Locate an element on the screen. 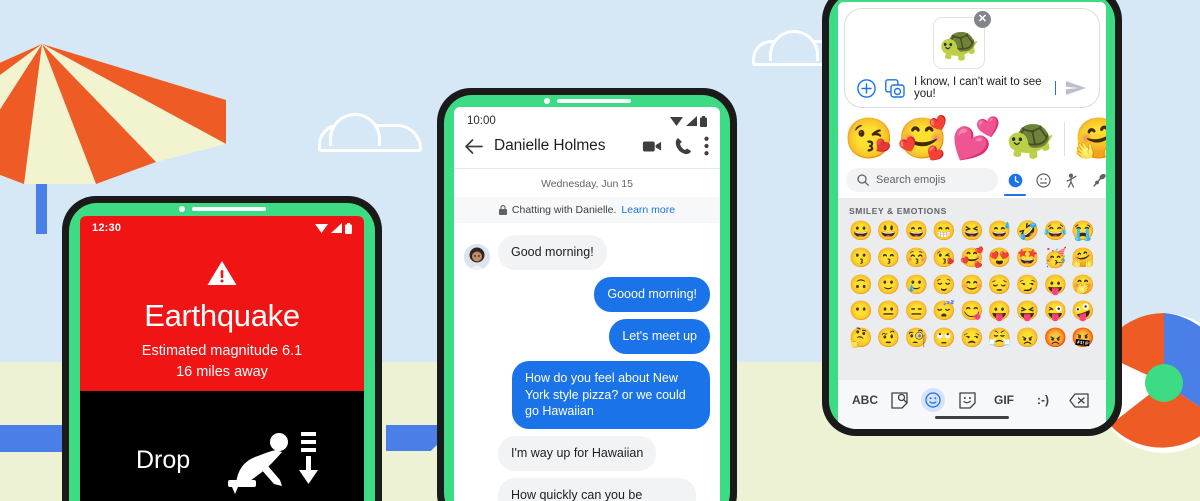 The image size is (1200, 501). emoji-cell: 😀 is located at coordinates (861, 232).